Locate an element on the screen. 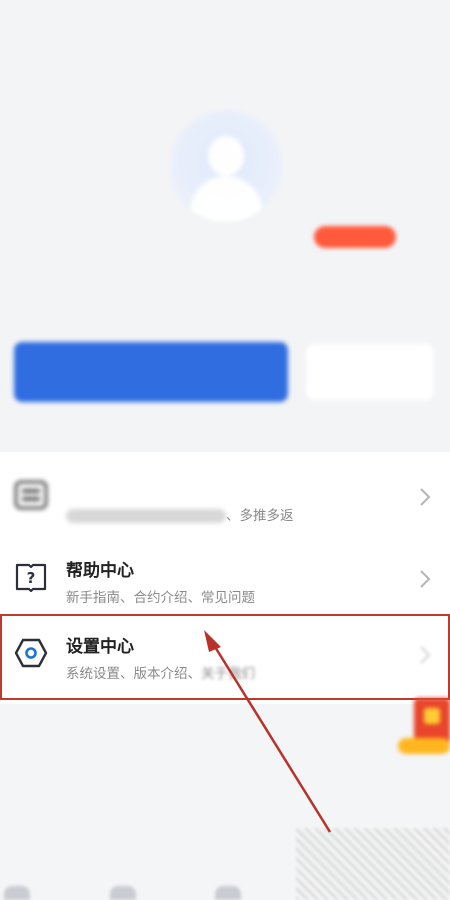  annotation-arrow-head is located at coordinates (212, 641).